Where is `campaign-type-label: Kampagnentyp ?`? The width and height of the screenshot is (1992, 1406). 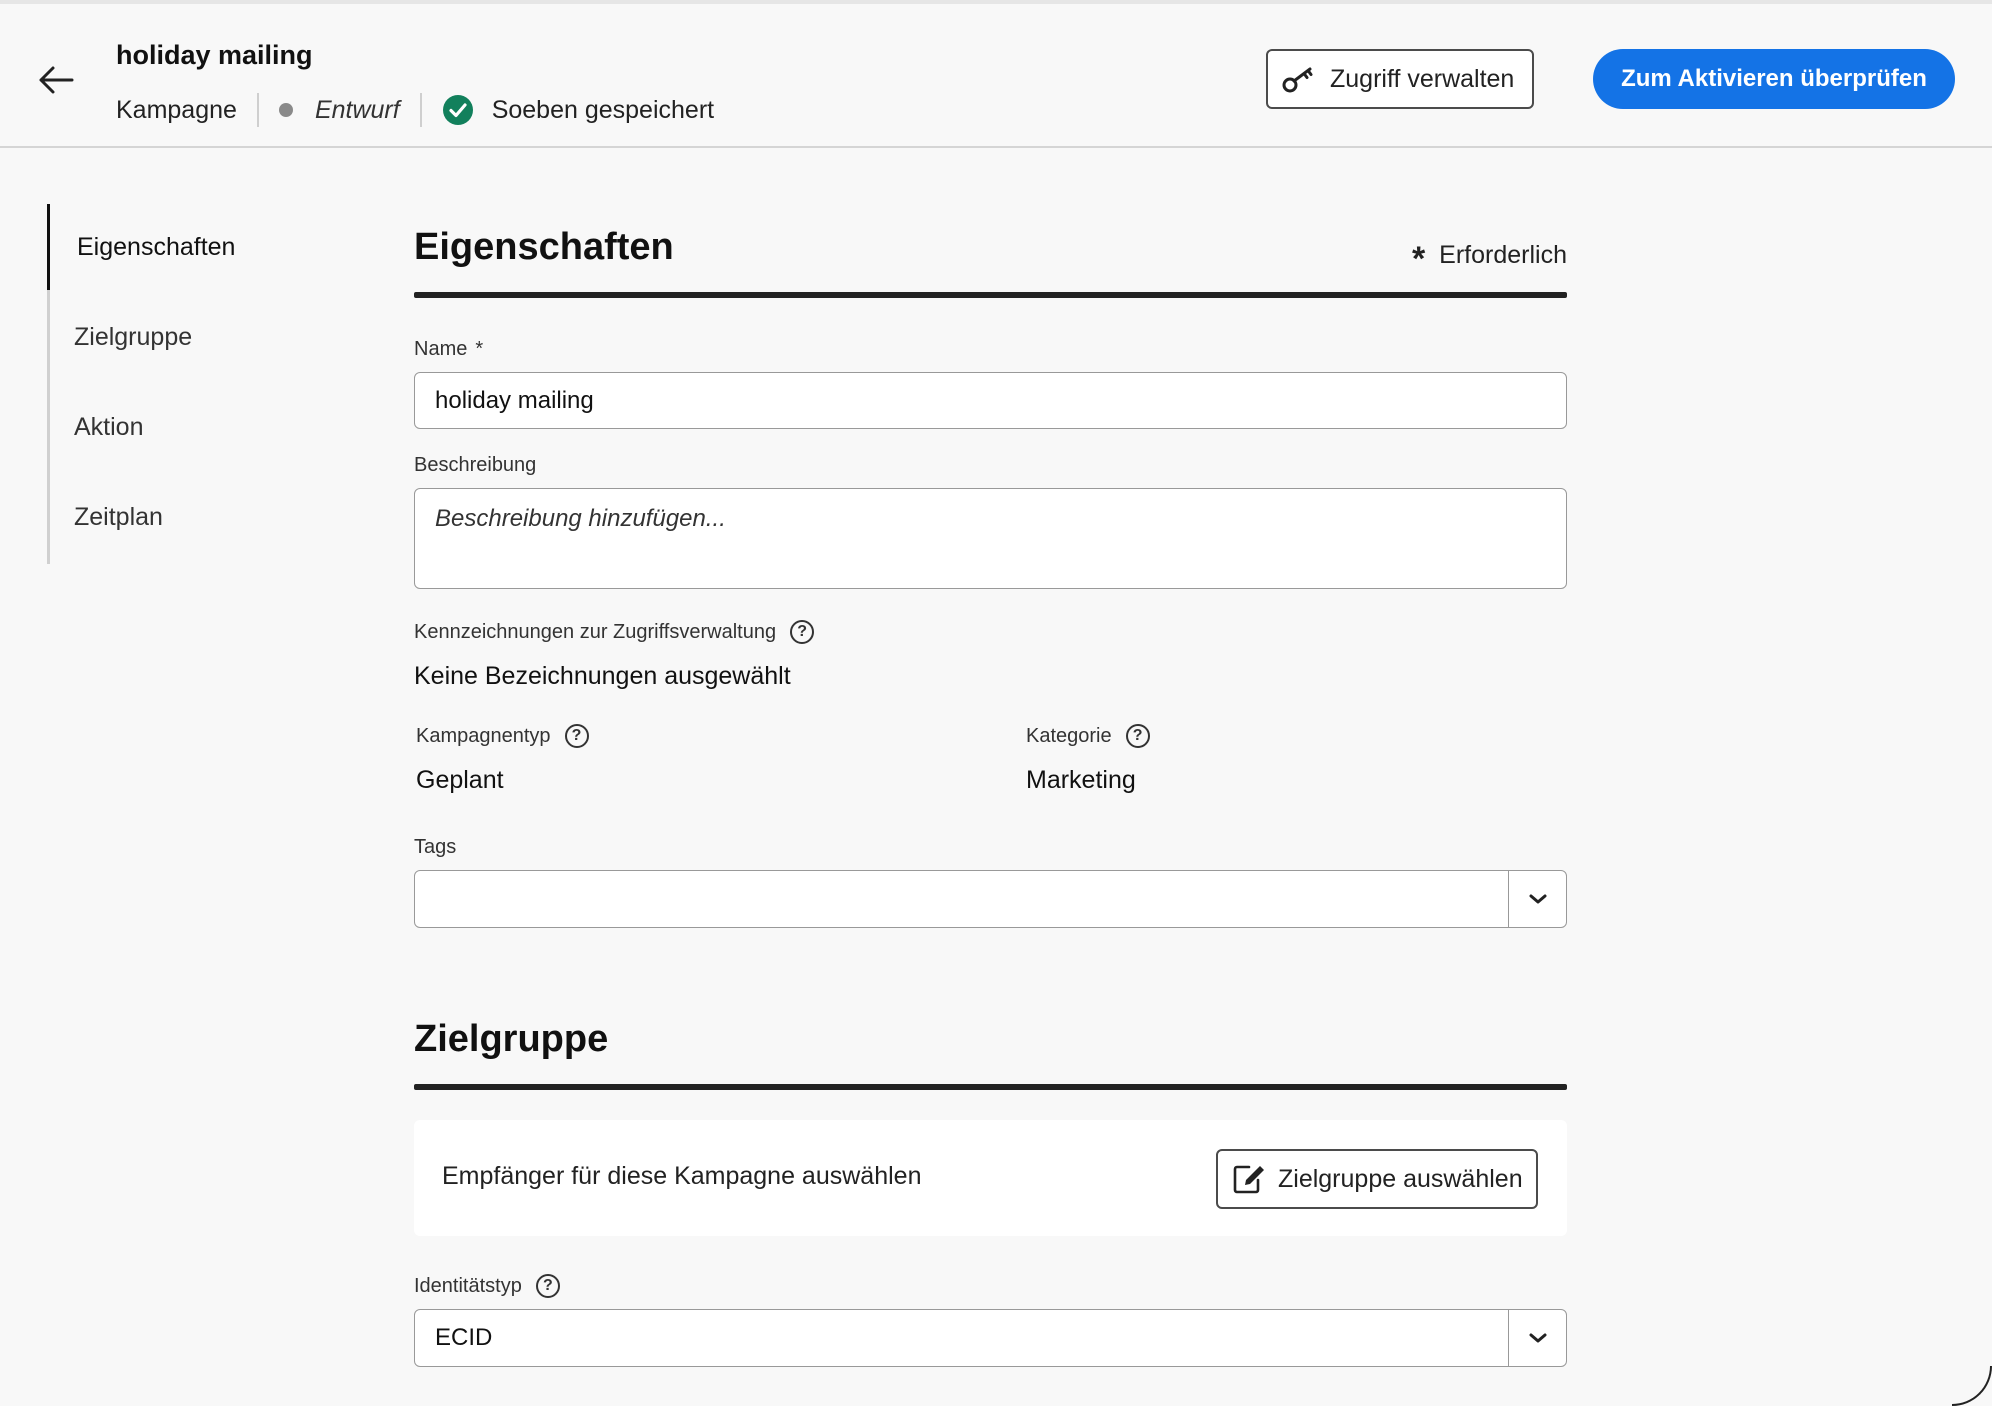 campaign-type-label: Kampagnentyp ? is located at coordinates (502, 736).